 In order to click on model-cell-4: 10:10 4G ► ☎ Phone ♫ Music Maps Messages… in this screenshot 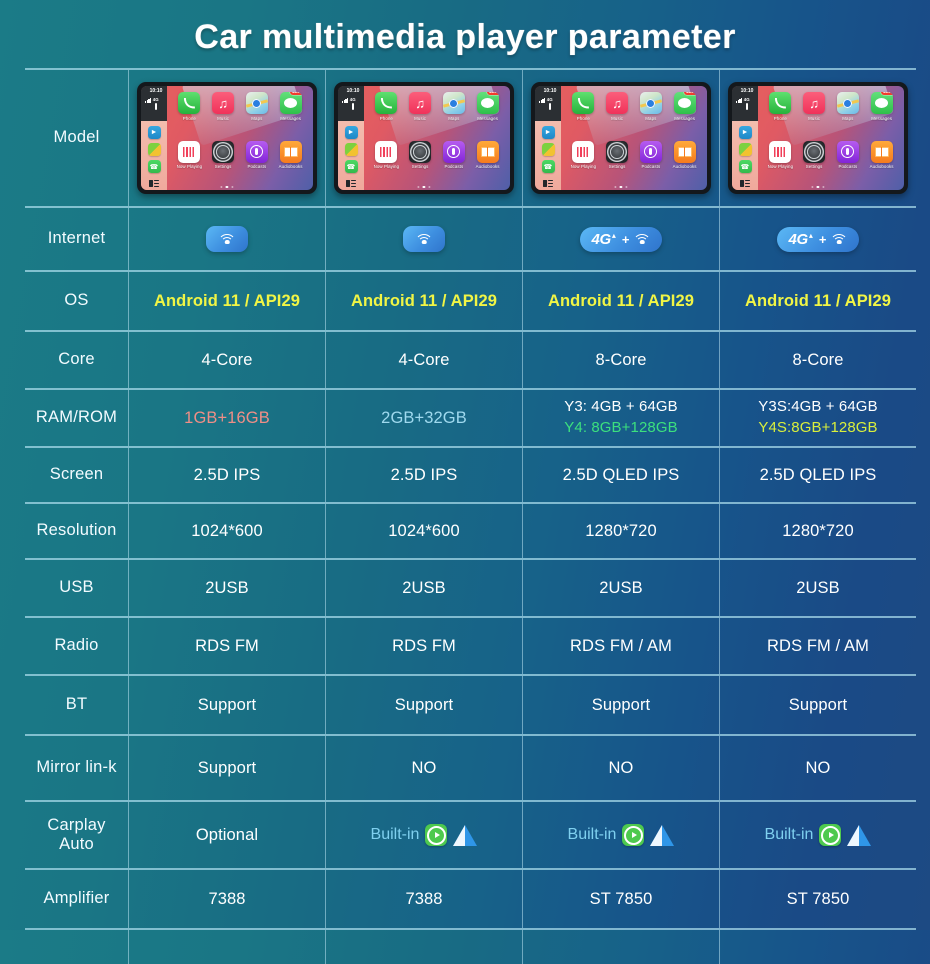, I will do `click(817, 137)`.